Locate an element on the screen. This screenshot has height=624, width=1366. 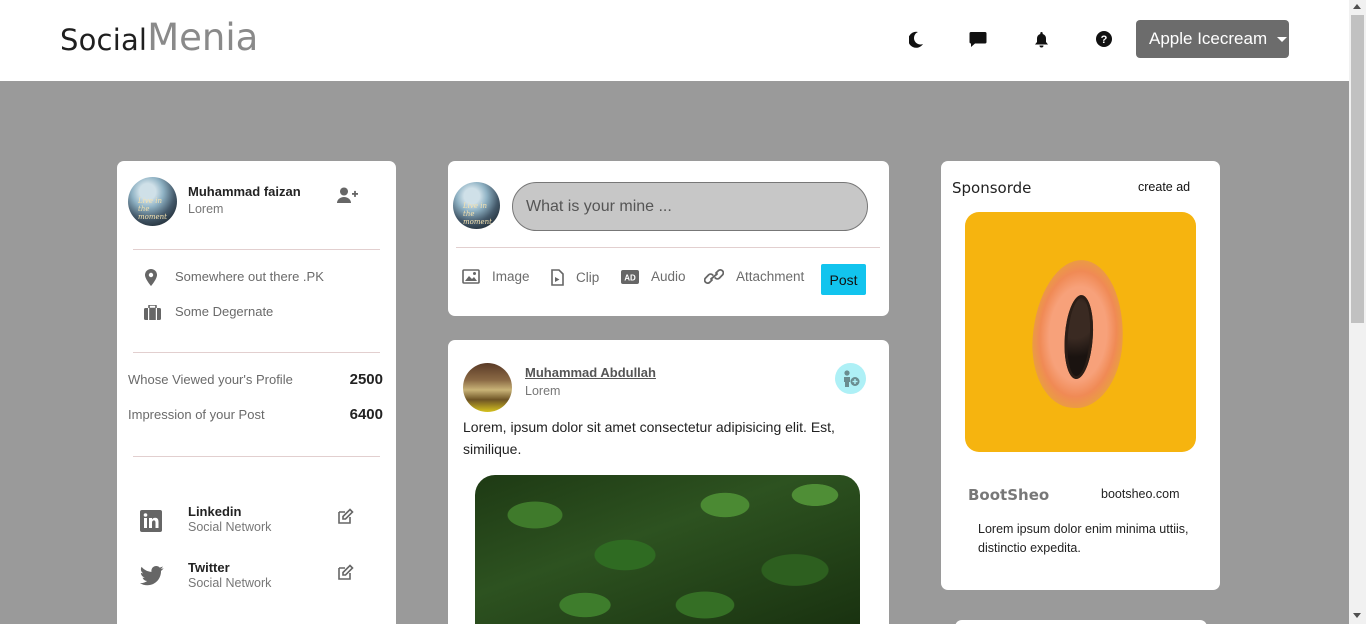
add-person-icon is located at coordinates (852, 378).